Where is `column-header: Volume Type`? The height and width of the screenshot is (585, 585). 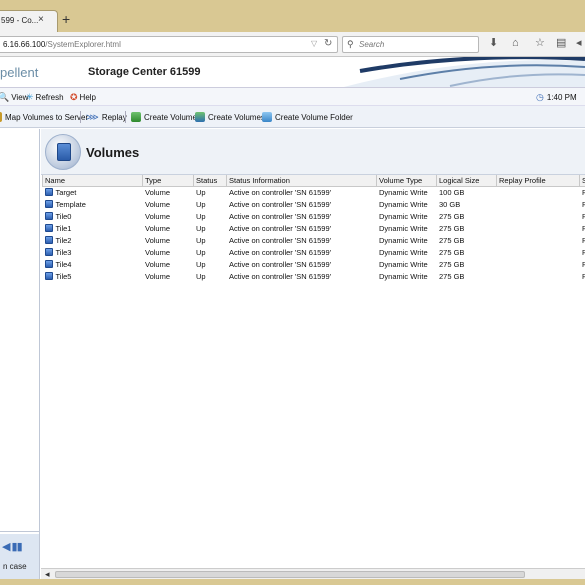
column-header: Volume Type is located at coordinates (406, 181).